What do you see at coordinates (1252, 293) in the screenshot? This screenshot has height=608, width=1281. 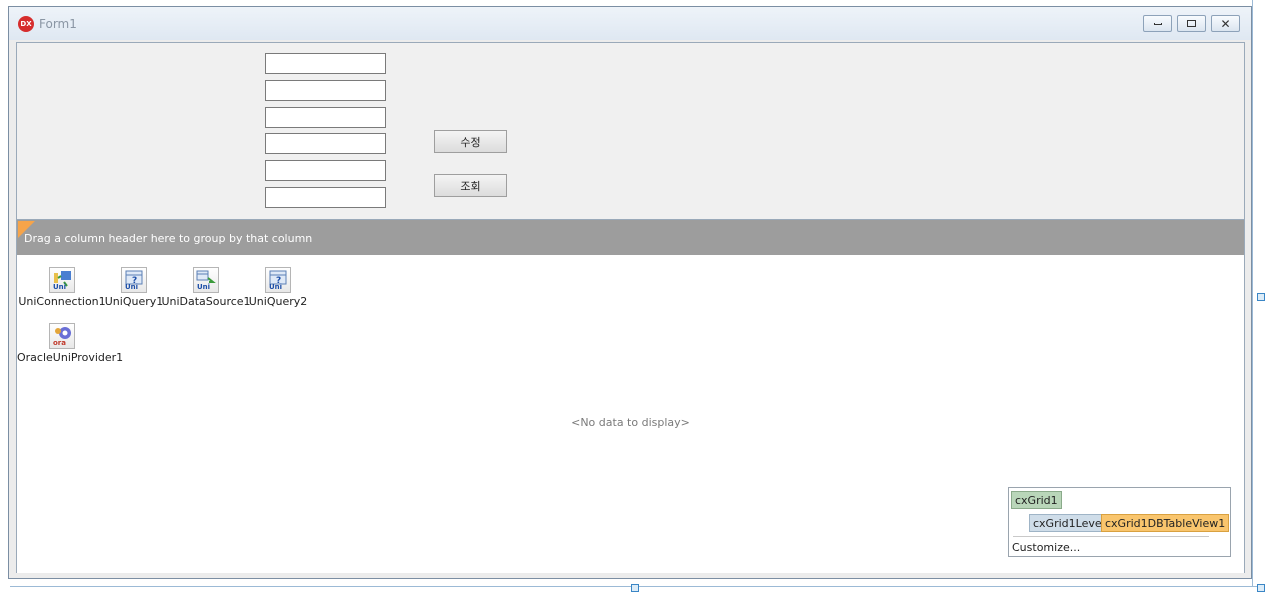 I see `designer-guide-vertical` at bounding box center [1252, 293].